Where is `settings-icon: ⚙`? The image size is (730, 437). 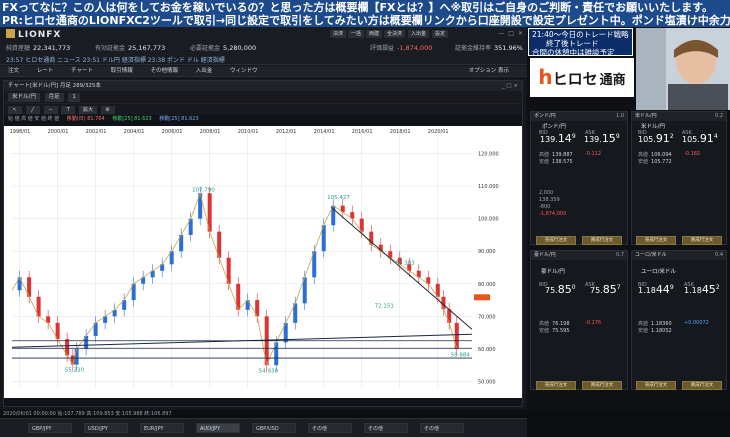 settings-icon: ⚙ is located at coordinates (107, 109).